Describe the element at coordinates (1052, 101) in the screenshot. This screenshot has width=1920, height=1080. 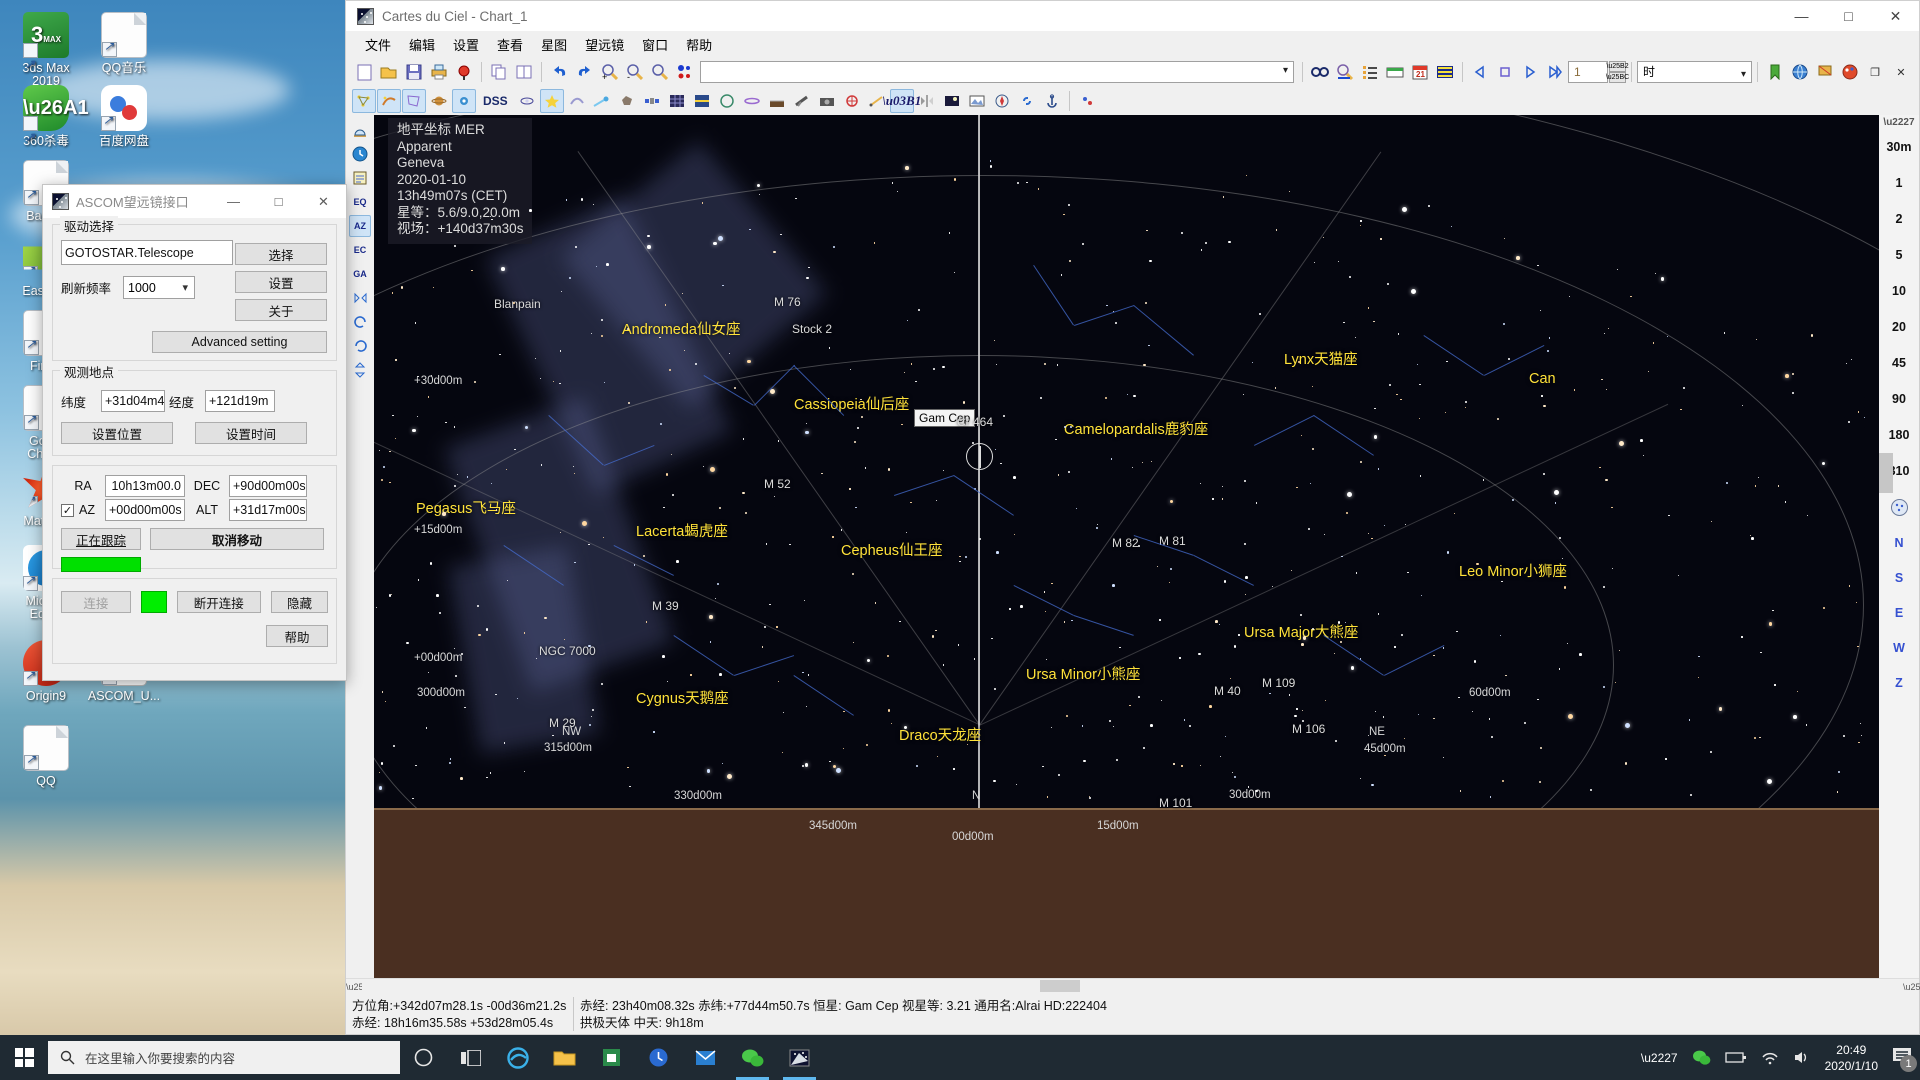
I see `anchor-icon` at that location.